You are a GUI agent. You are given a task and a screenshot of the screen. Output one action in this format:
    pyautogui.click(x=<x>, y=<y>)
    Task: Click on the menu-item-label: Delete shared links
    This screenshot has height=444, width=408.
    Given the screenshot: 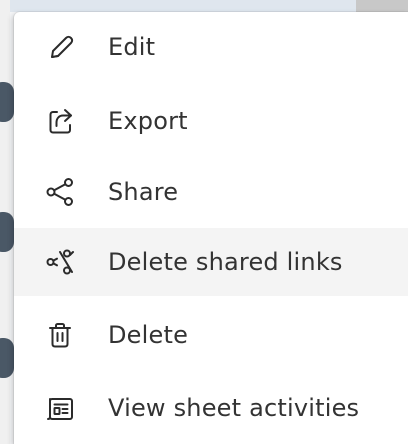 What is the action you would take?
    pyautogui.click(x=225, y=262)
    